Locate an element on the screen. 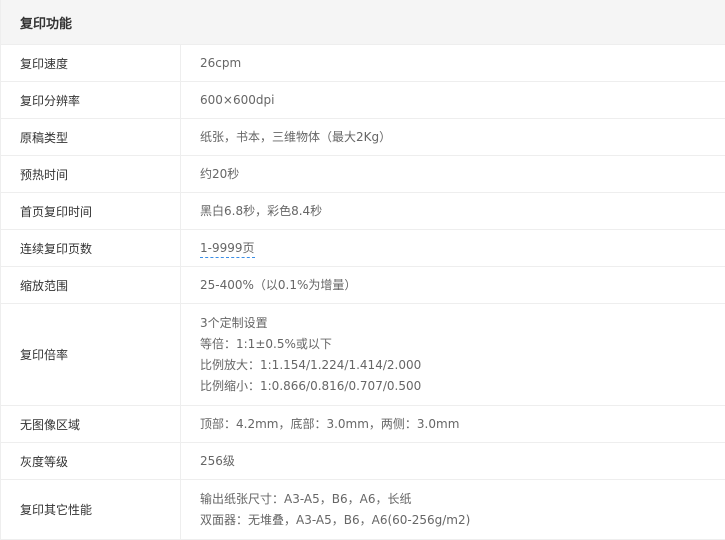  spec-value: 约20秒 is located at coordinates (453, 174).